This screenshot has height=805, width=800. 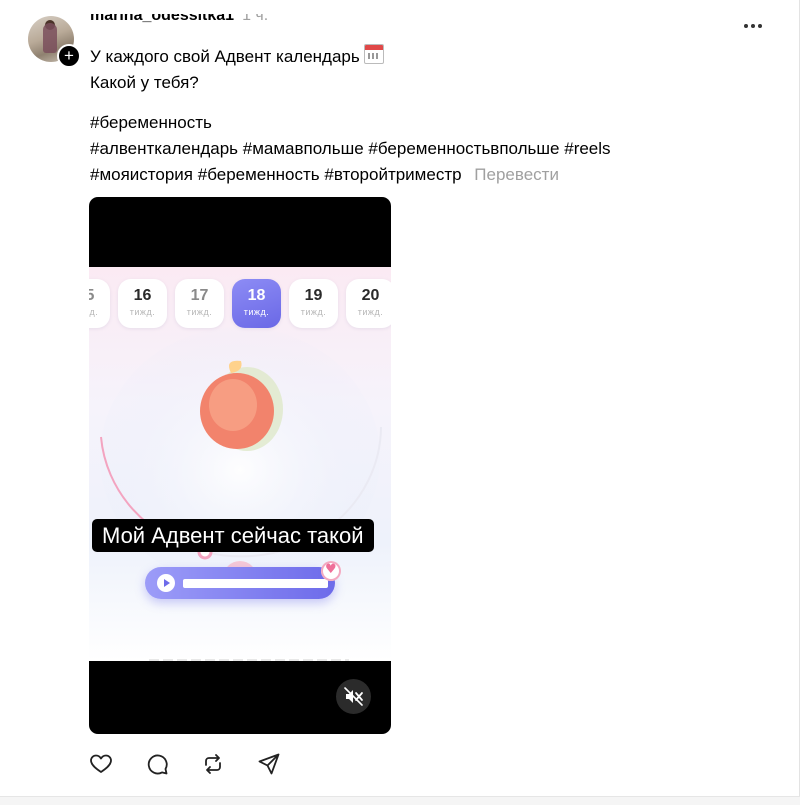 What do you see at coordinates (746, 26) in the screenshot?
I see `more-icon` at bounding box center [746, 26].